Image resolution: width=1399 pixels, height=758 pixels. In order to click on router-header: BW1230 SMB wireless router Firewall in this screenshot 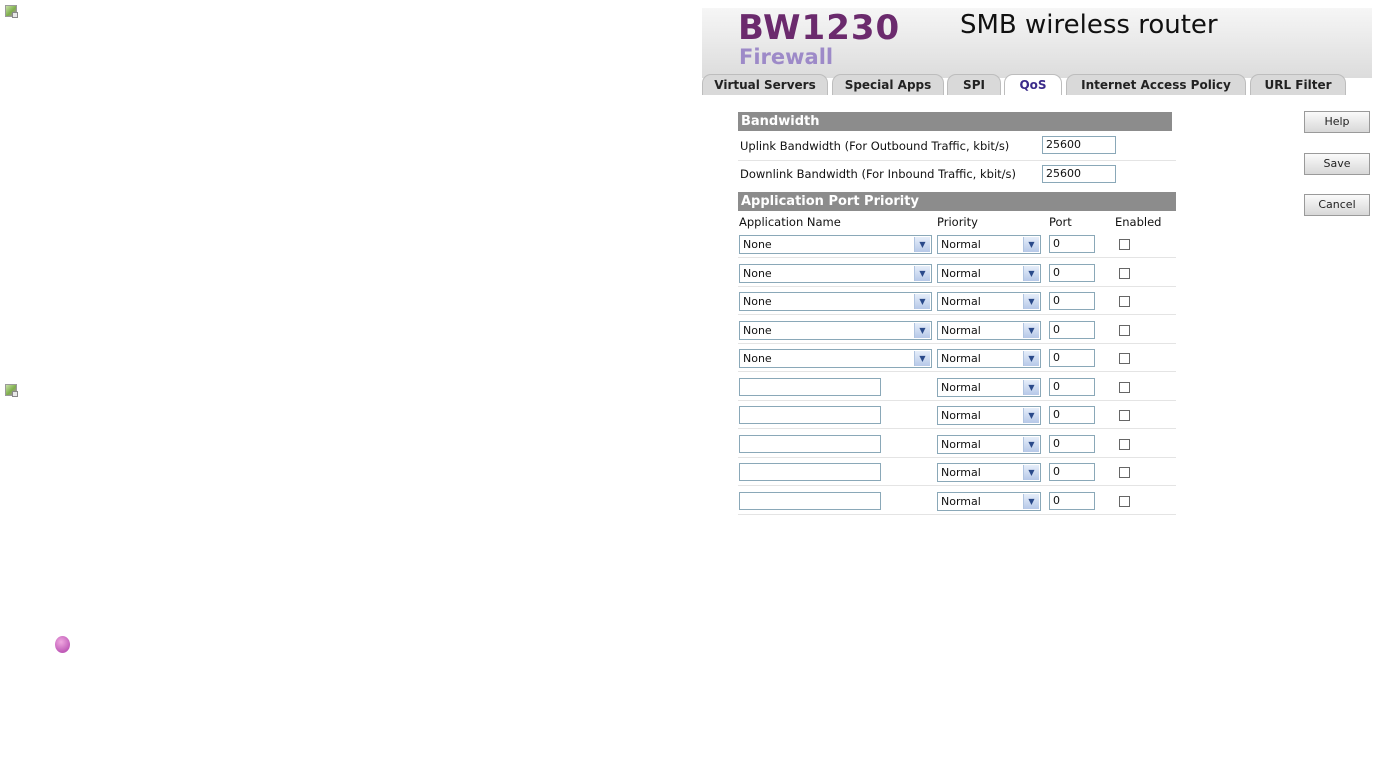, I will do `click(1037, 43)`.